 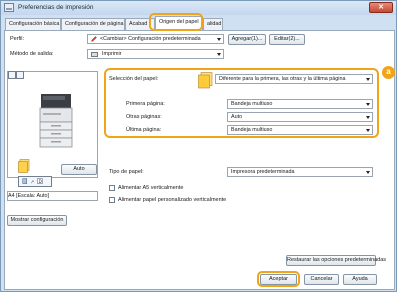 What do you see at coordinates (126, 172) in the screenshot?
I see `paper-type-label: Tipo de papel:` at bounding box center [126, 172].